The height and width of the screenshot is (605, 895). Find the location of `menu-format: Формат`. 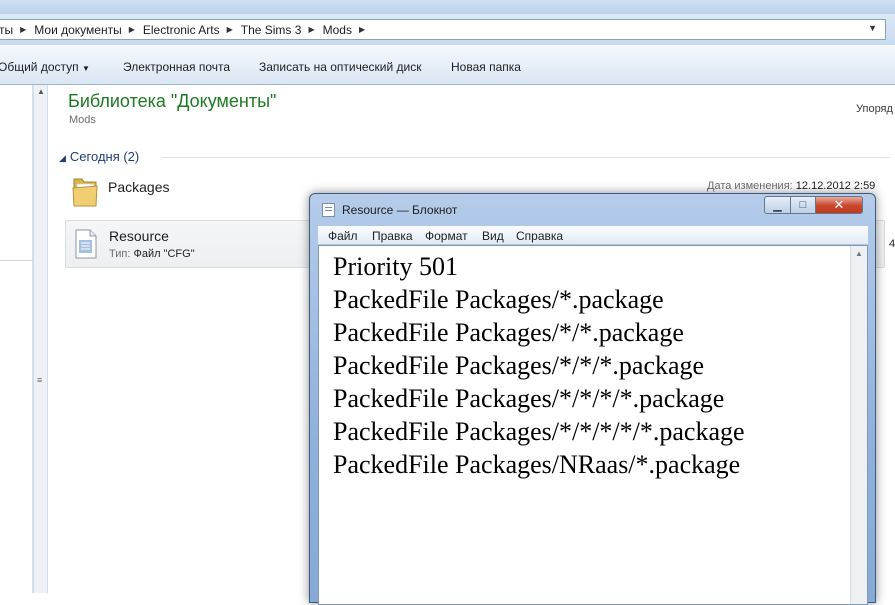

menu-format: Формат is located at coordinates (446, 236).